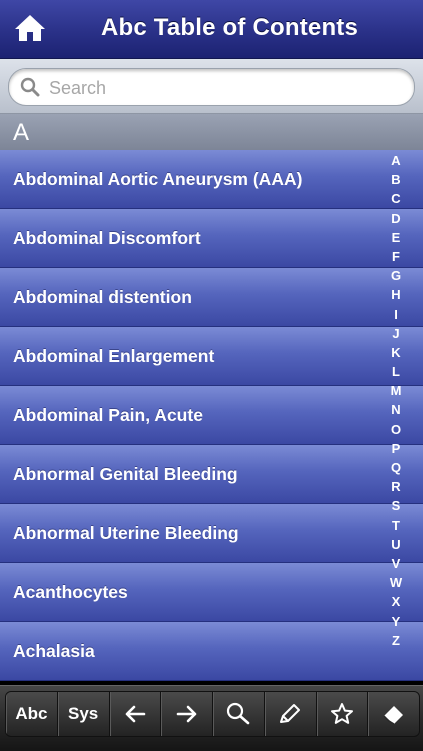 The width and height of the screenshot is (423, 751). Describe the element at coordinates (54, 651) in the screenshot. I see `list-item-label: Achalasia` at that location.